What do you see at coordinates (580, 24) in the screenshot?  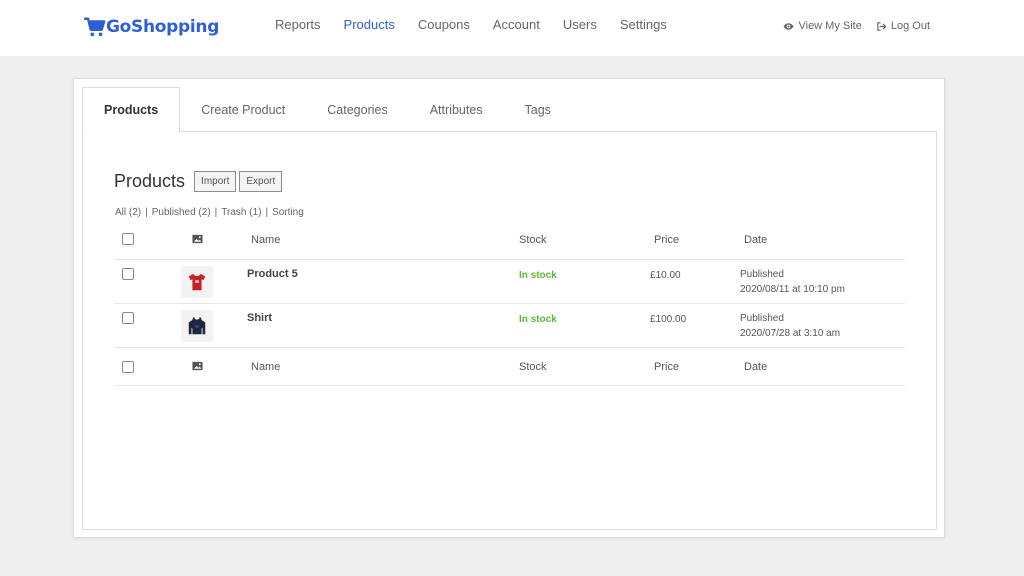 I see `nav-users: Users` at bounding box center [580, 24].